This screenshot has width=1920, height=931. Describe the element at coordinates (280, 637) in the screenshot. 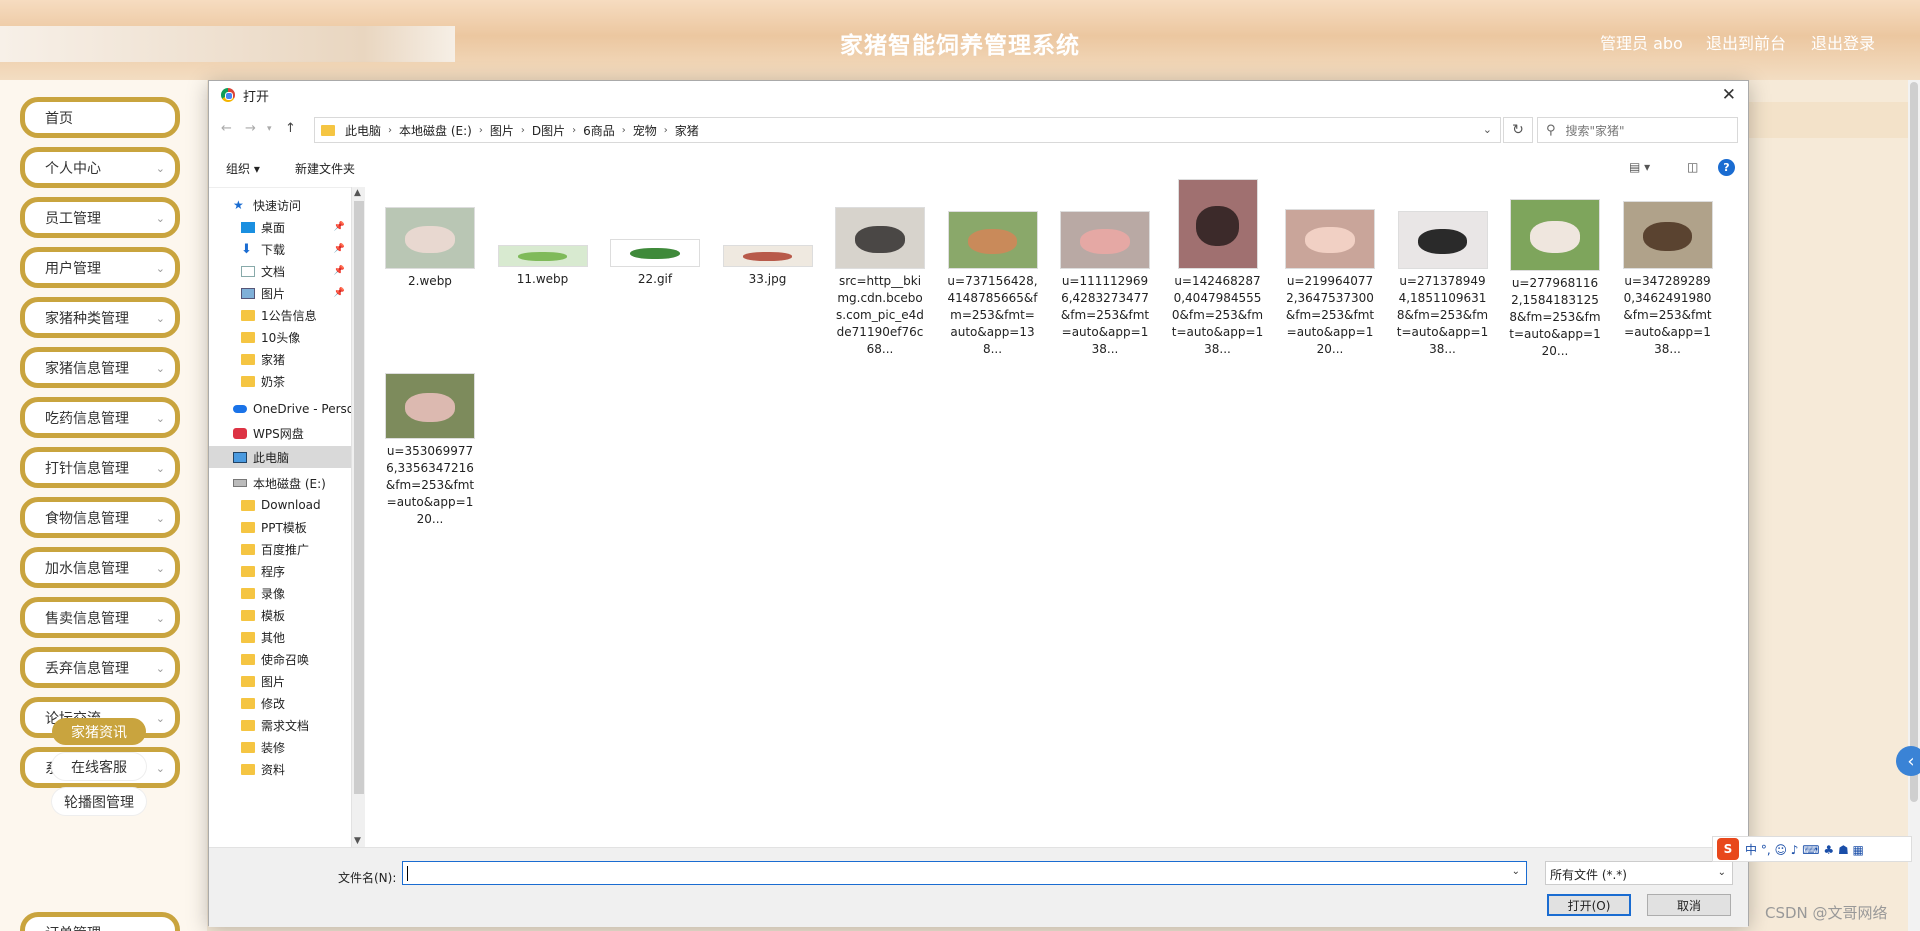

I see `nav-item: 其他` at that location.